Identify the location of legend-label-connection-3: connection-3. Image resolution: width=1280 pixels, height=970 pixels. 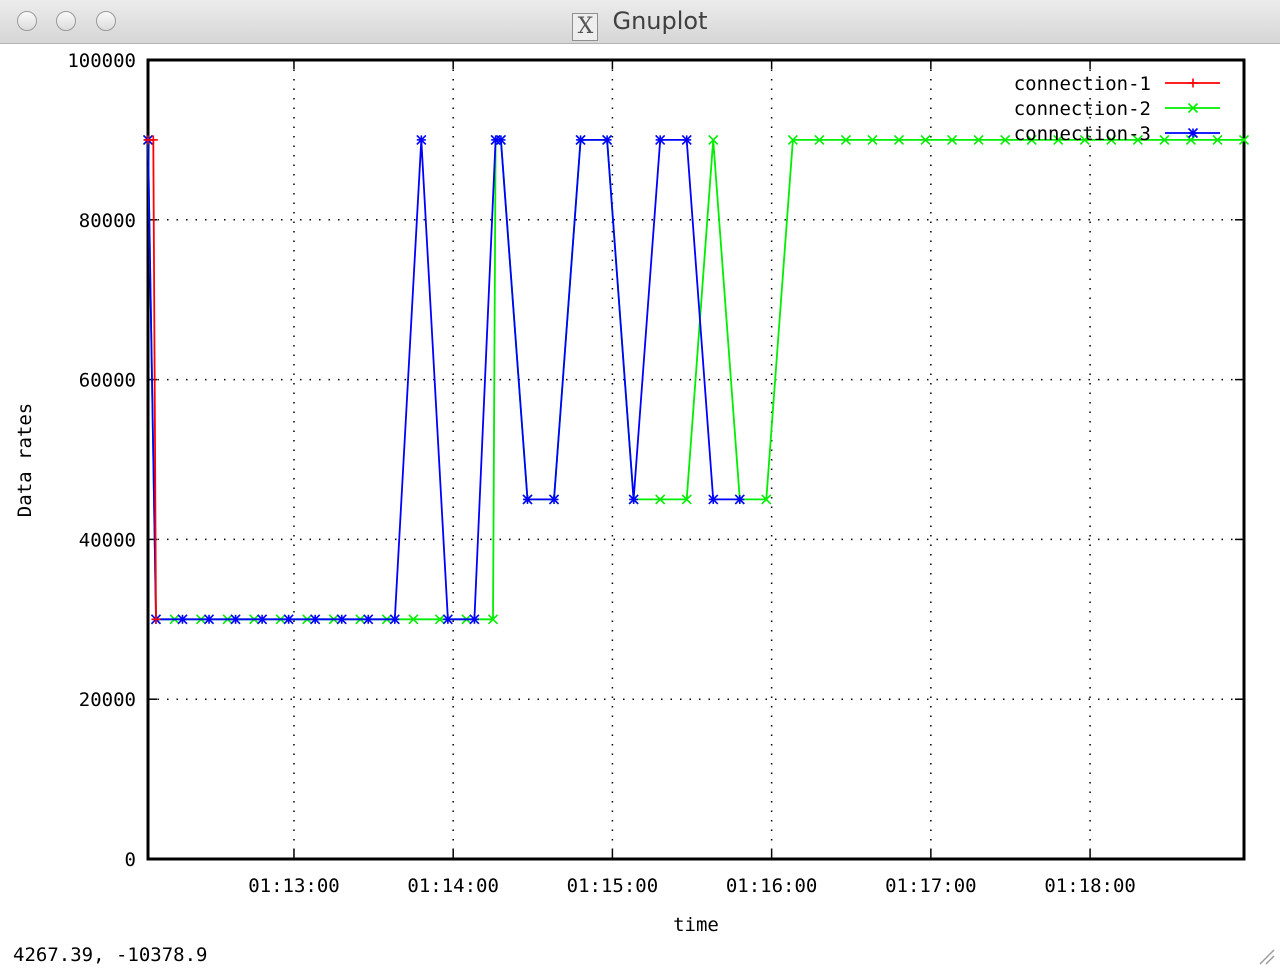
(1082, 134).